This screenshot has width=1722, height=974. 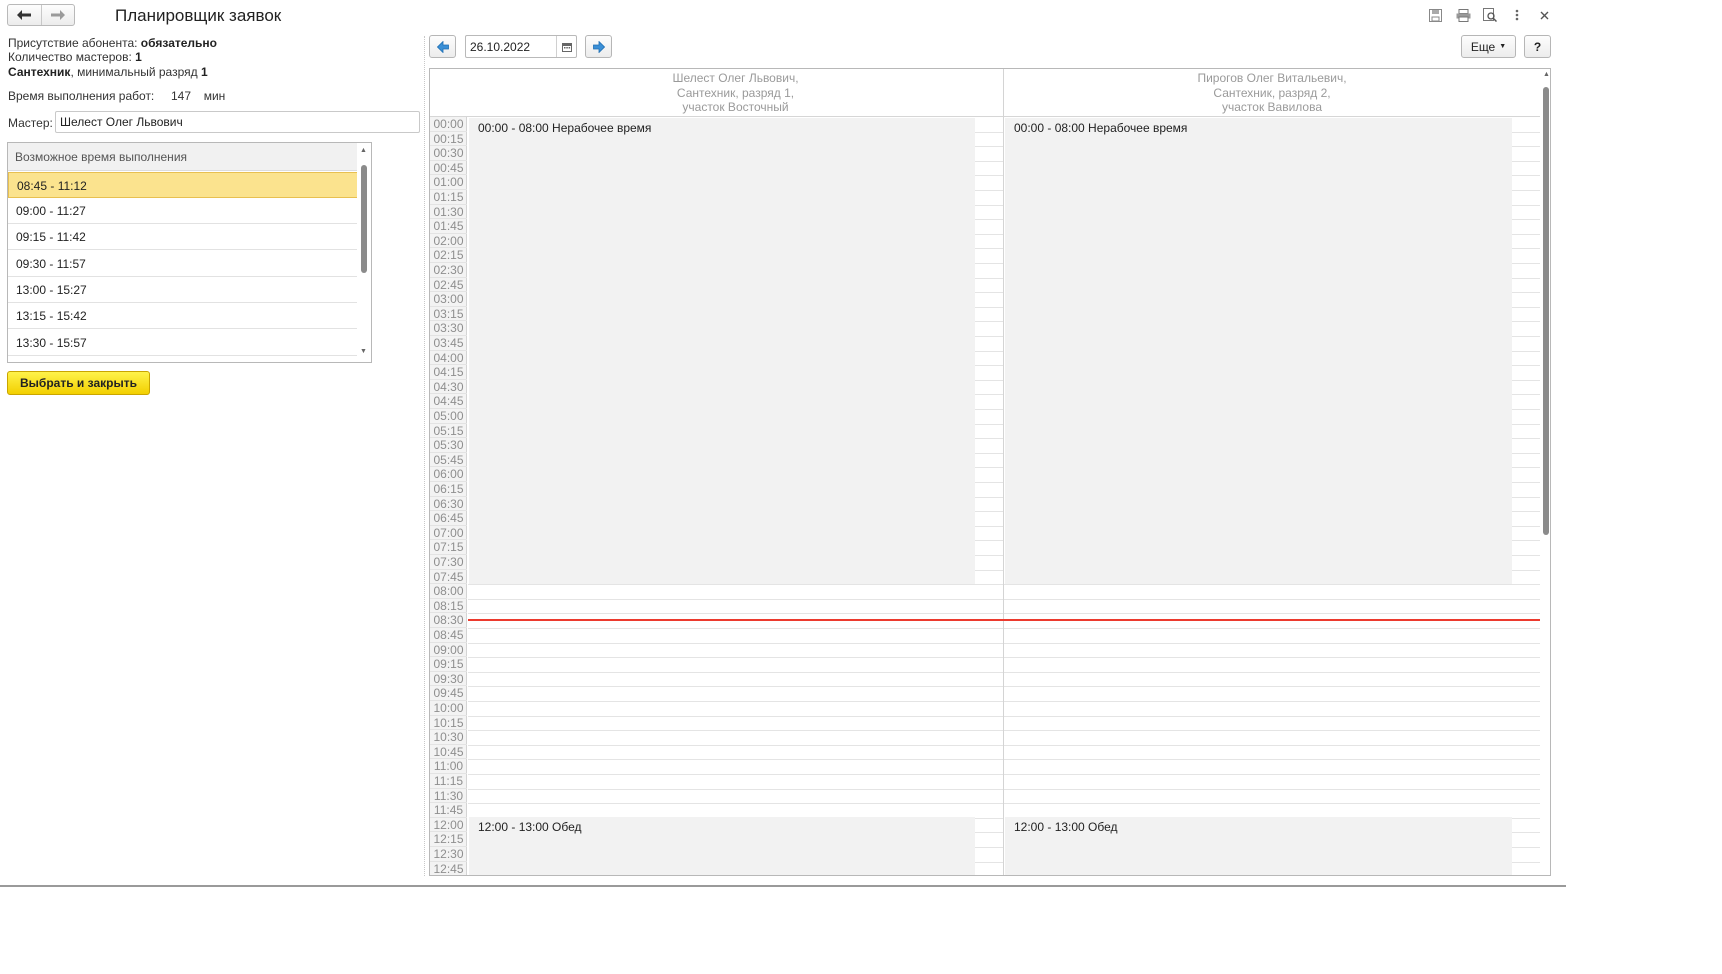 I want to click on time-label: 03:00, so click(x=448, y=299).